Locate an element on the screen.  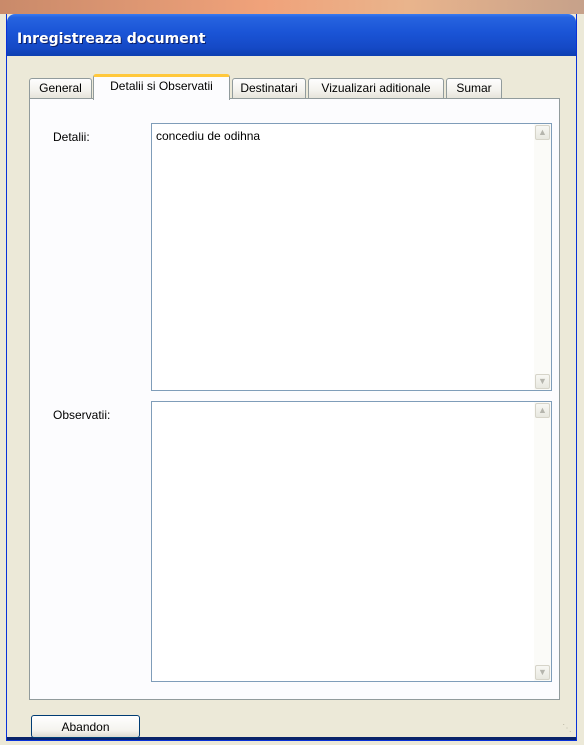
resize-grip-icon: ⋱ is located at coordinates (567, 729).